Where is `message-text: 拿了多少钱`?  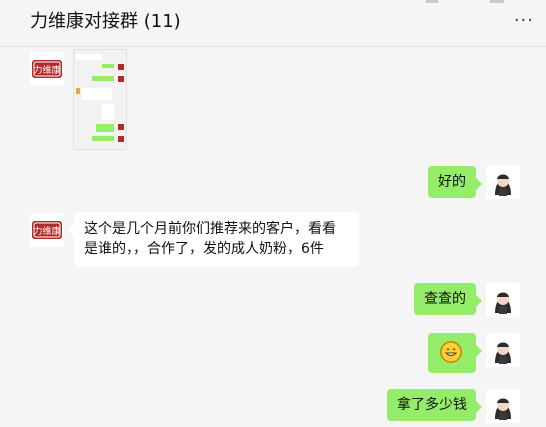
message-text: 拿了多少钱 is located at coordinates (432, 405).